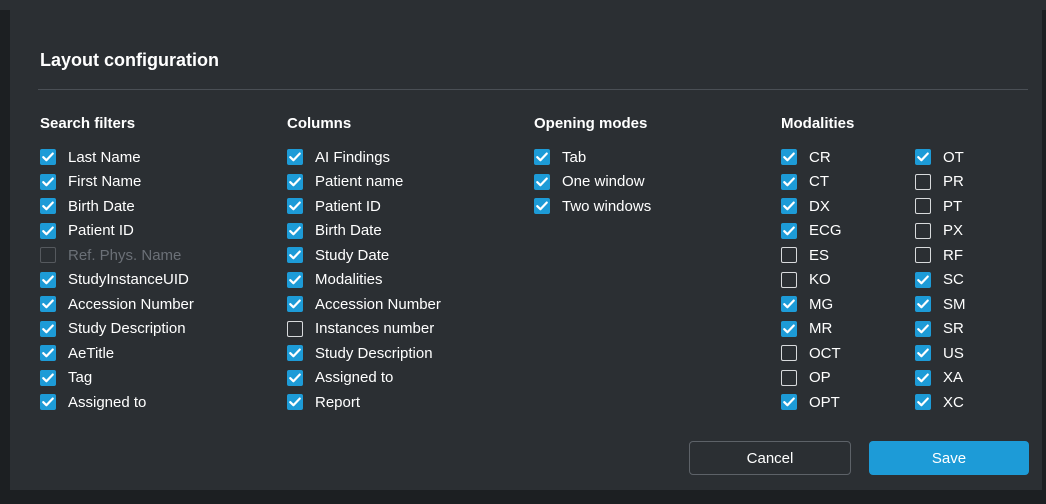 This screenshot has width=1046, height=504. What do you see at coordinates (848, 353) in the screenshot?
I see `modality-checkbox-oct: OCT` at bounding box center [848, 353].